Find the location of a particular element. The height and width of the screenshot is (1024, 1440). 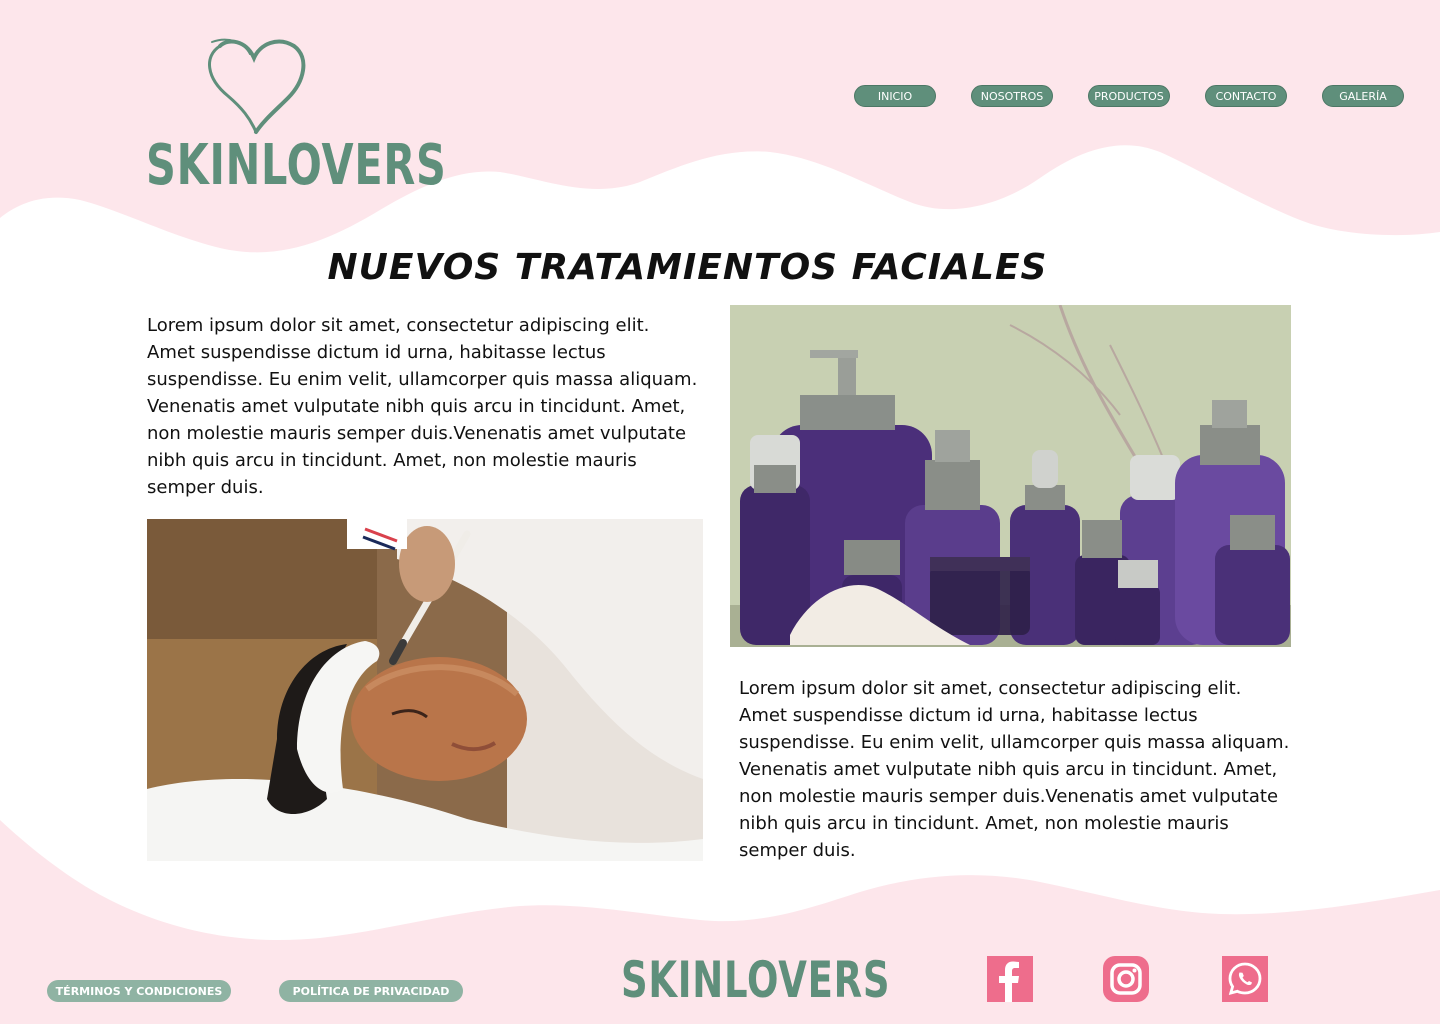

footer-logo: SKINLOVERS is located at coordinates (755, 980).